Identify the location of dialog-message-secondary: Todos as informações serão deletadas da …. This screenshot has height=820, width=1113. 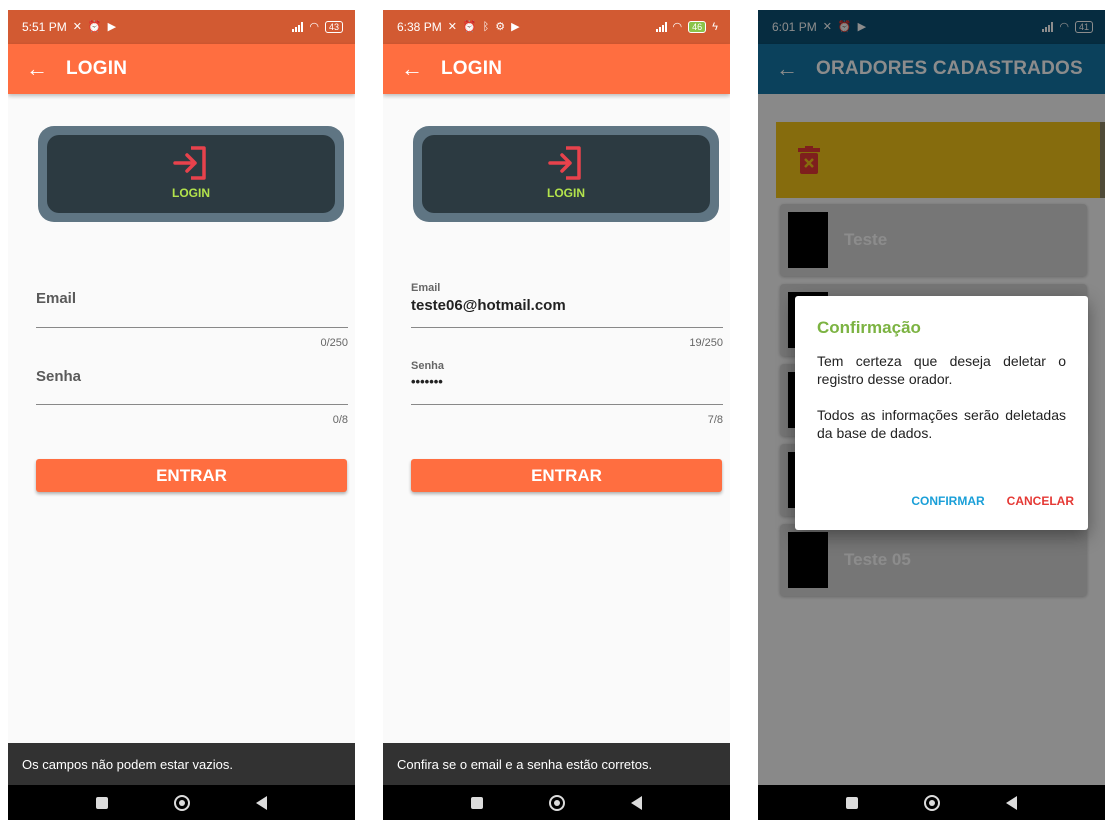
(941, 424).